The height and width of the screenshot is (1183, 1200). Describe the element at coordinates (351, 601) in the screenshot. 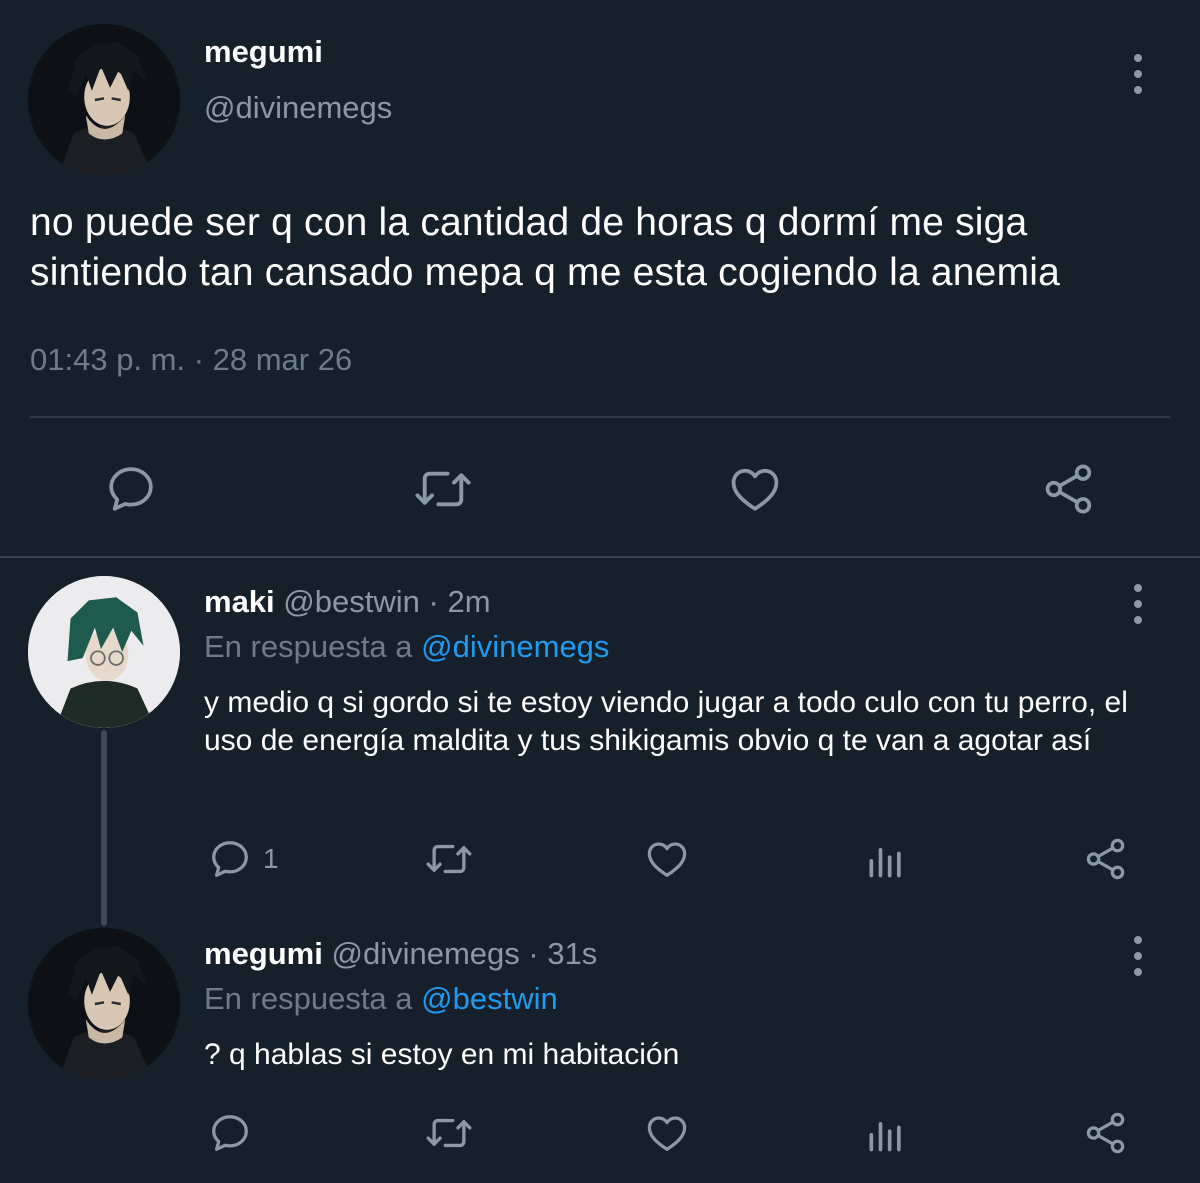

I see `author-handle: @bestwin` at that location.